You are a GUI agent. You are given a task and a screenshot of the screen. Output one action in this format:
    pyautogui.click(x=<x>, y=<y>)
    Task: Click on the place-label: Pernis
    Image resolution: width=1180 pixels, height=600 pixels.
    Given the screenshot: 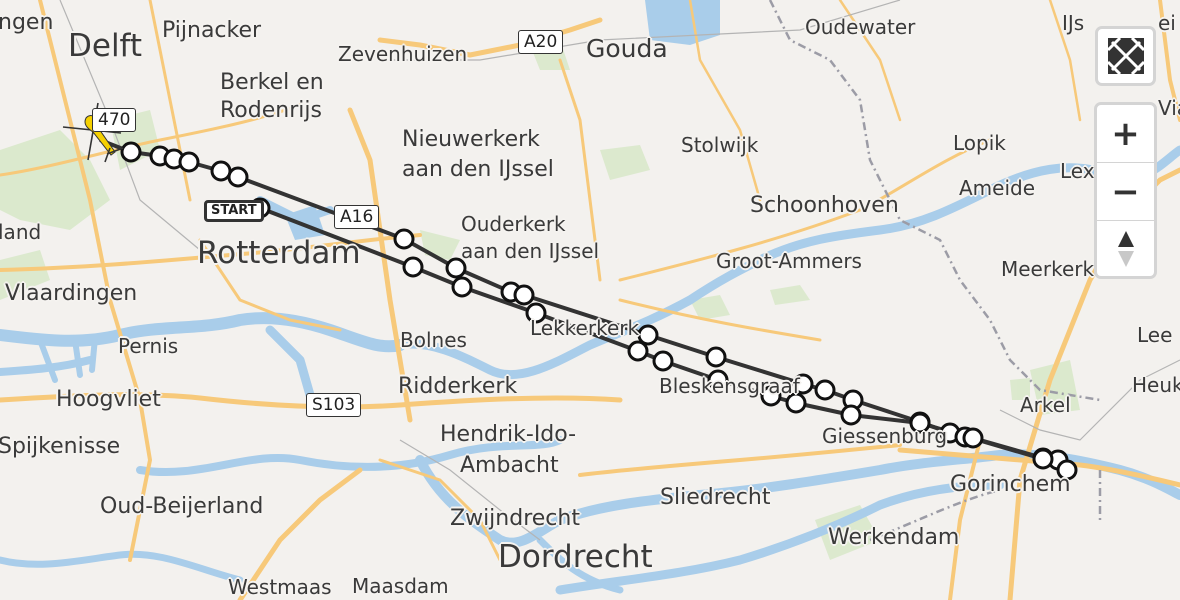 What is the action you would take?
    pyautogui.click(x=148, y=346)
    